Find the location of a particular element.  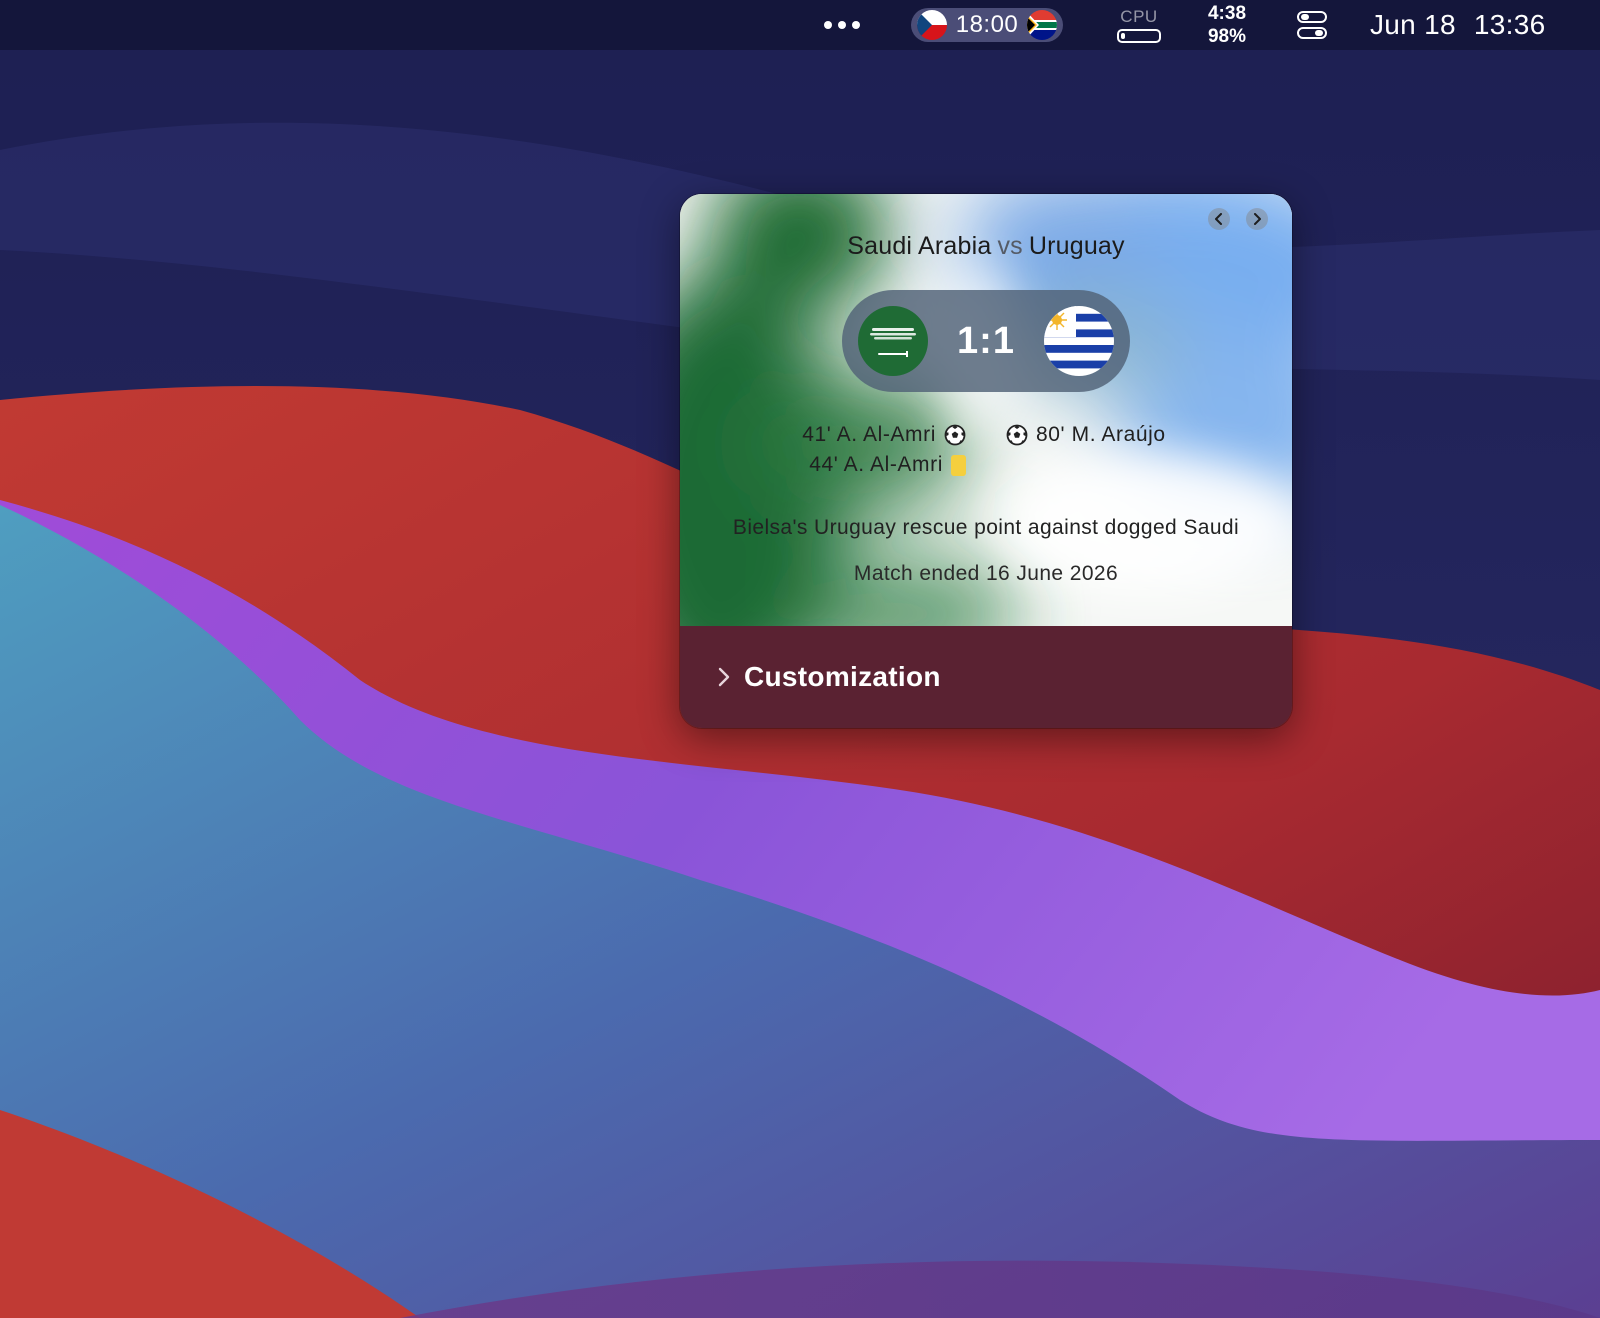

away-team-name: Uruguay is located at coordinates (1076, 246).